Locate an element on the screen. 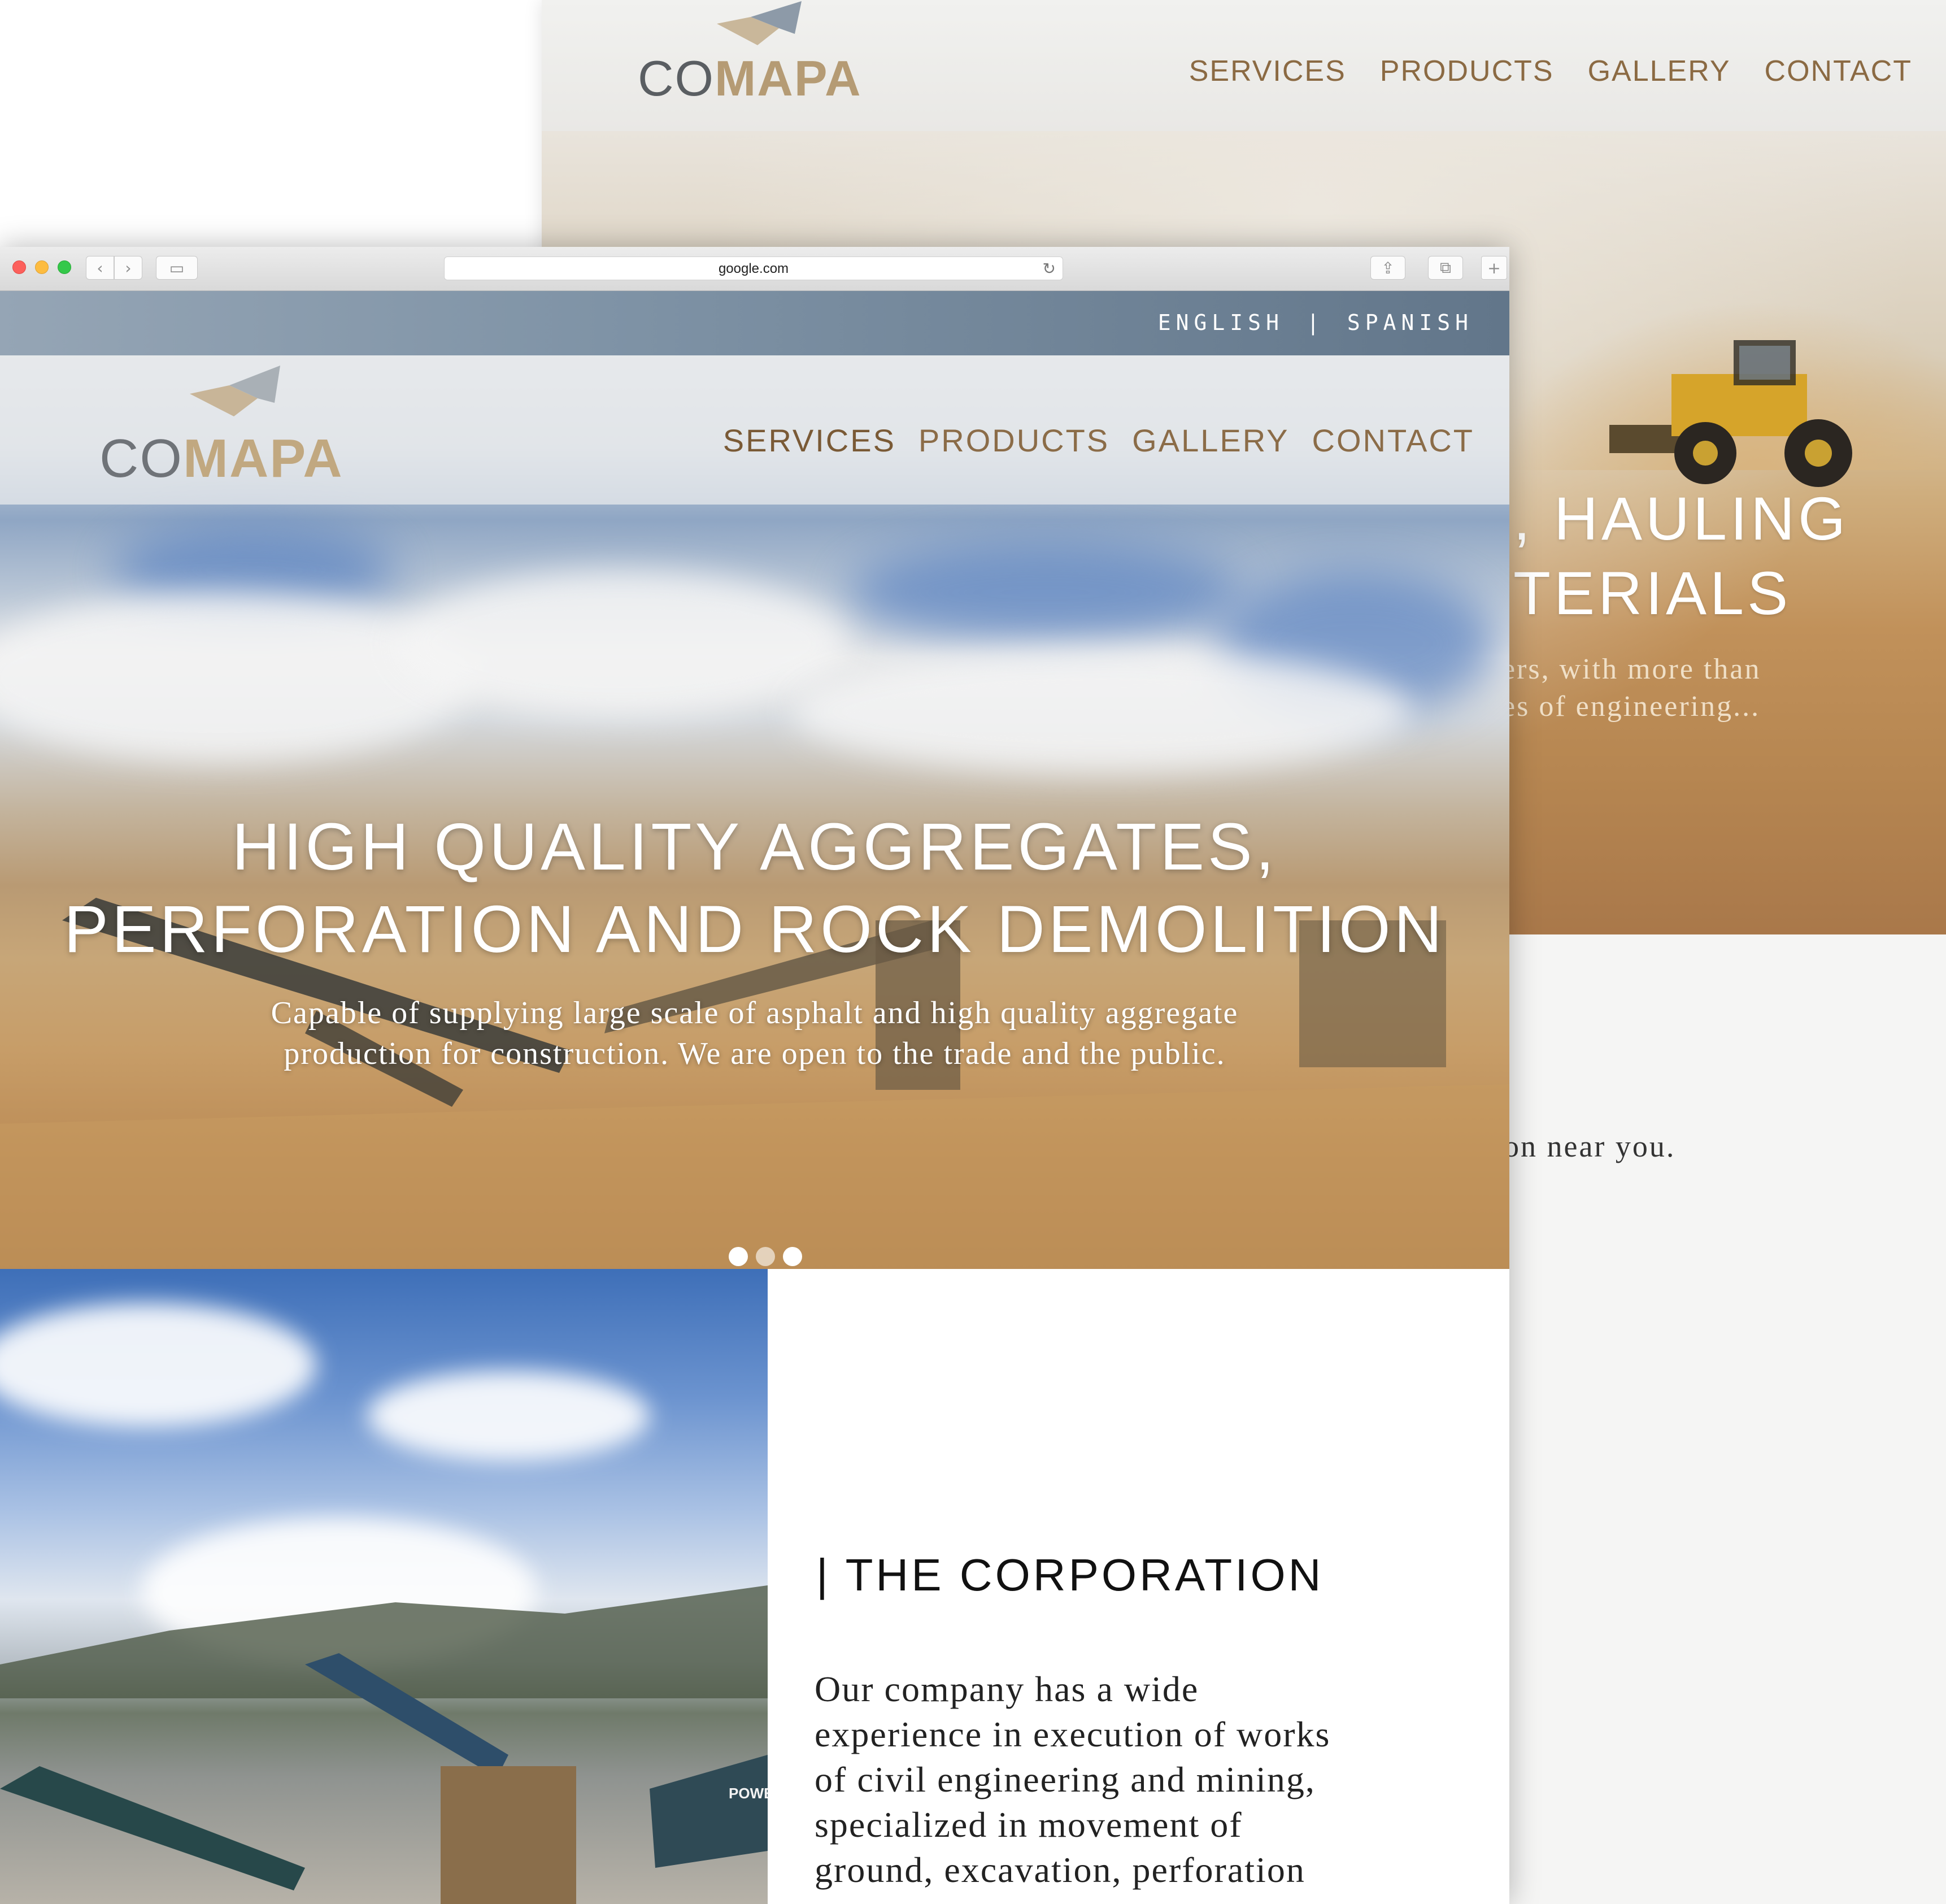  new-tab-icon: + is located at coordinates (1494, 268).